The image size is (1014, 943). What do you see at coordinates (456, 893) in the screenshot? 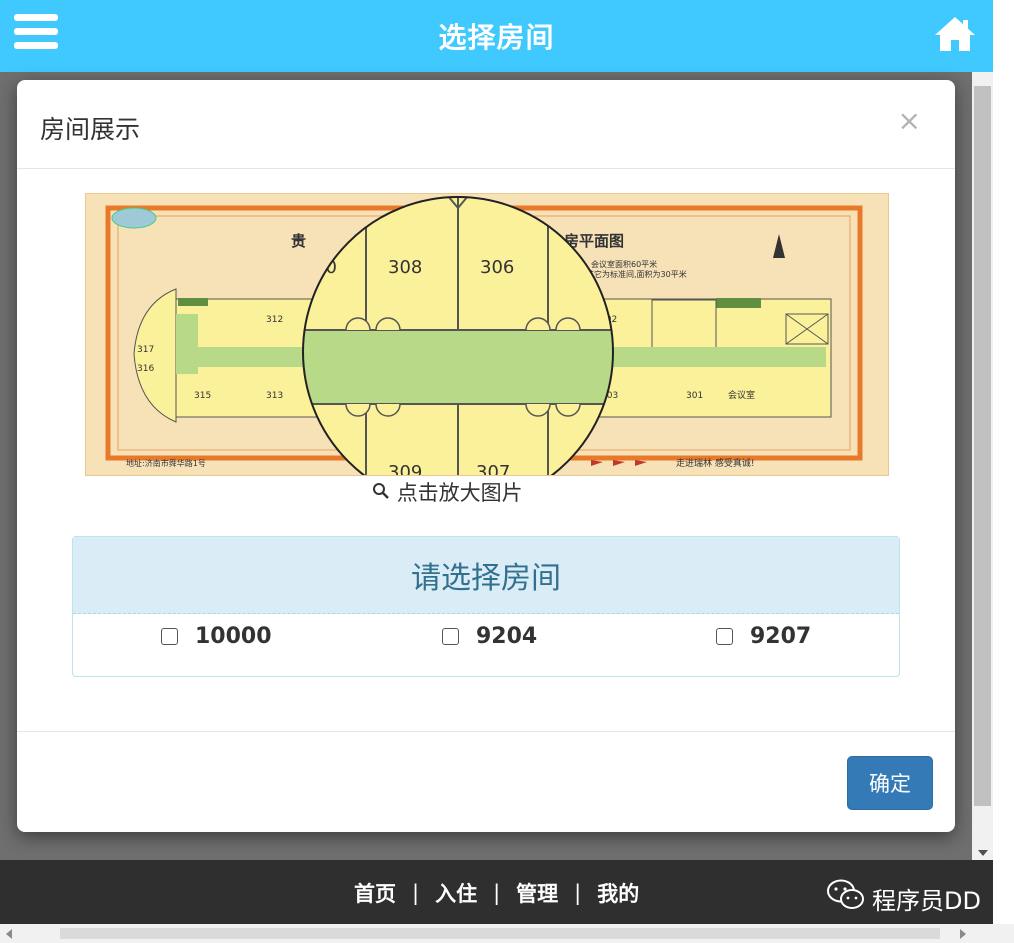
I see `nav-checkin-link: 入住` at bounding box center [456, 893].